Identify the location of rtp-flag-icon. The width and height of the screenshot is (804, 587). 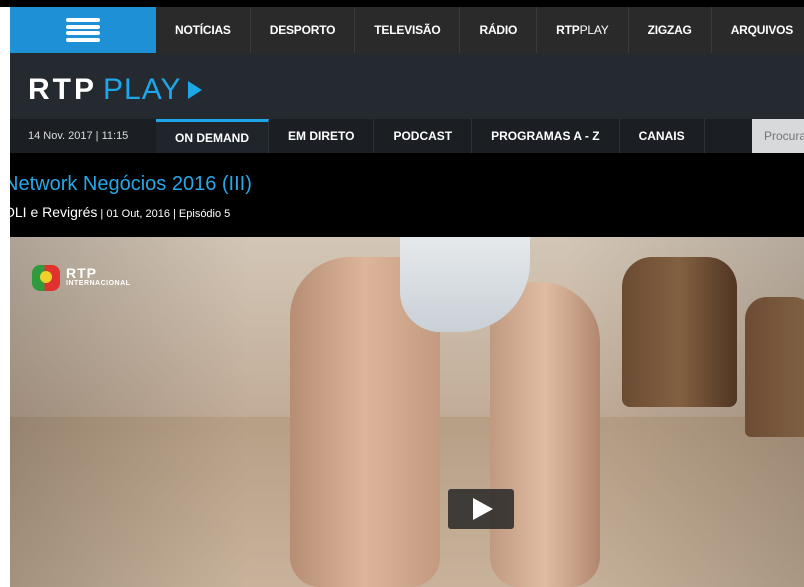
(46, 278).